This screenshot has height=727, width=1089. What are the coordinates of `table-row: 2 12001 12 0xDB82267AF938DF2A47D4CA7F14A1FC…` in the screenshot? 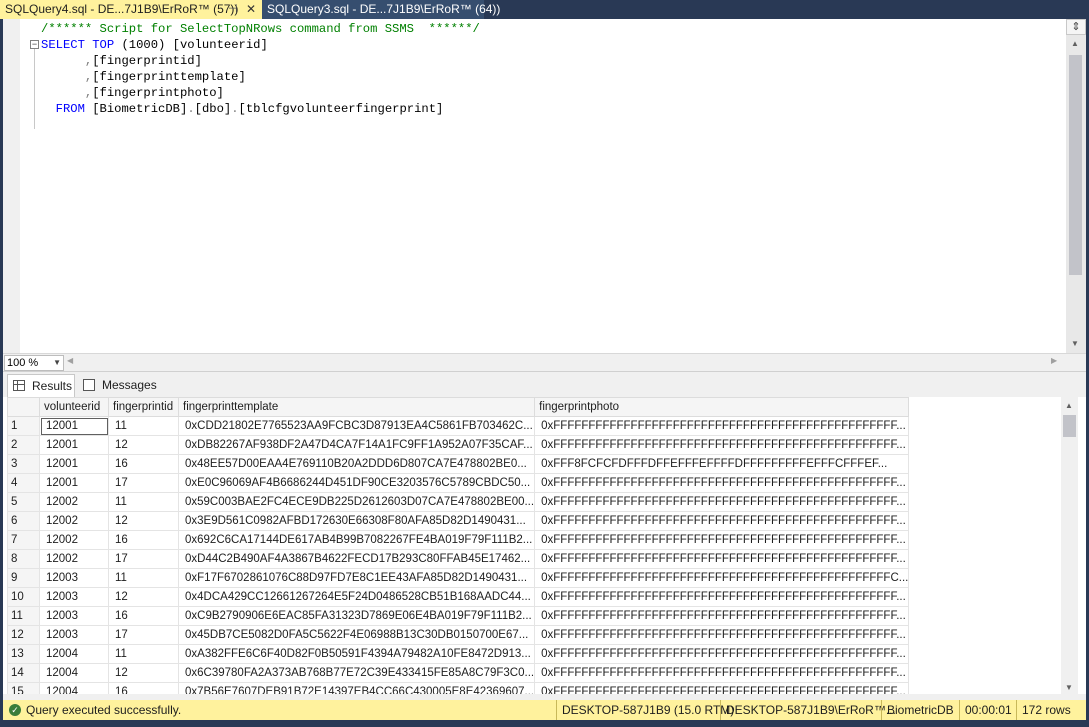 It's located at (458, 445).